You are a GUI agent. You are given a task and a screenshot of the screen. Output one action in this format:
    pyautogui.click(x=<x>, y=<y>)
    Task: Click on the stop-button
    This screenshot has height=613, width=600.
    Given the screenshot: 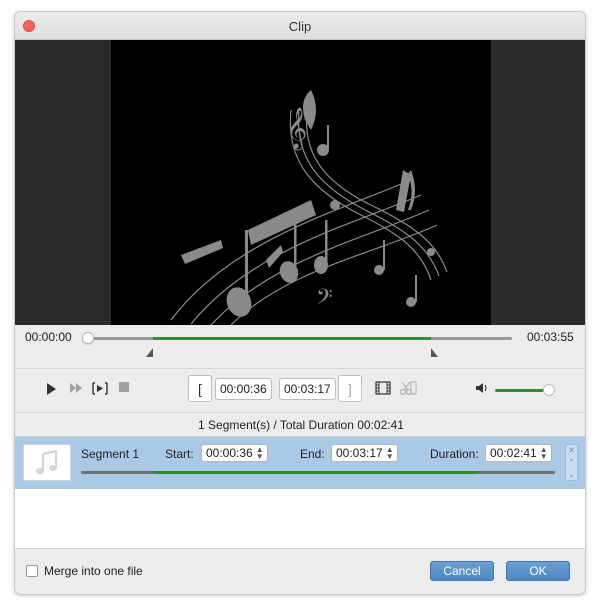 What is the action you would take?
    pyautogui.click(x=124, y=387)
    